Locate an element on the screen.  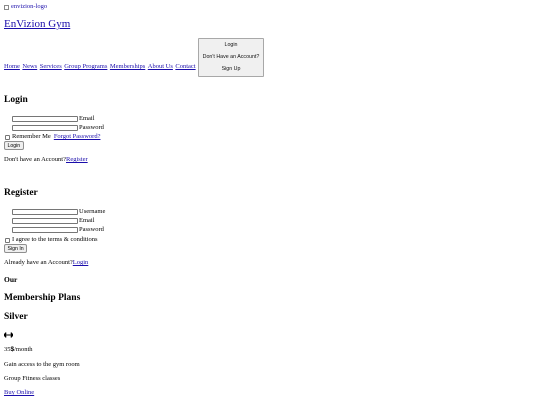
register-link: Register is located at coordinates (77, 159).